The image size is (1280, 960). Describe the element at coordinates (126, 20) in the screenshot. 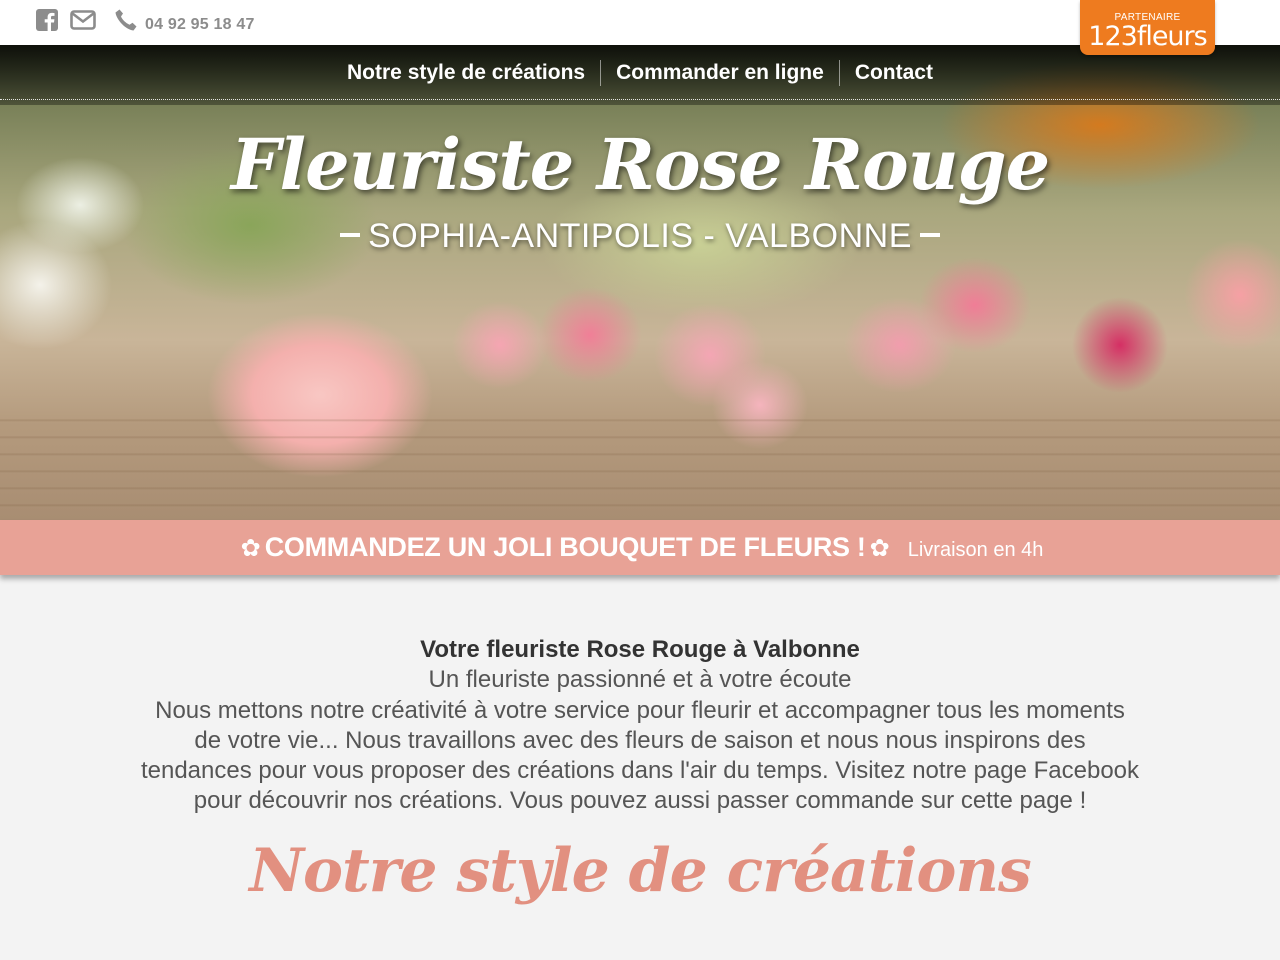

I see `phone-icon` at that location.